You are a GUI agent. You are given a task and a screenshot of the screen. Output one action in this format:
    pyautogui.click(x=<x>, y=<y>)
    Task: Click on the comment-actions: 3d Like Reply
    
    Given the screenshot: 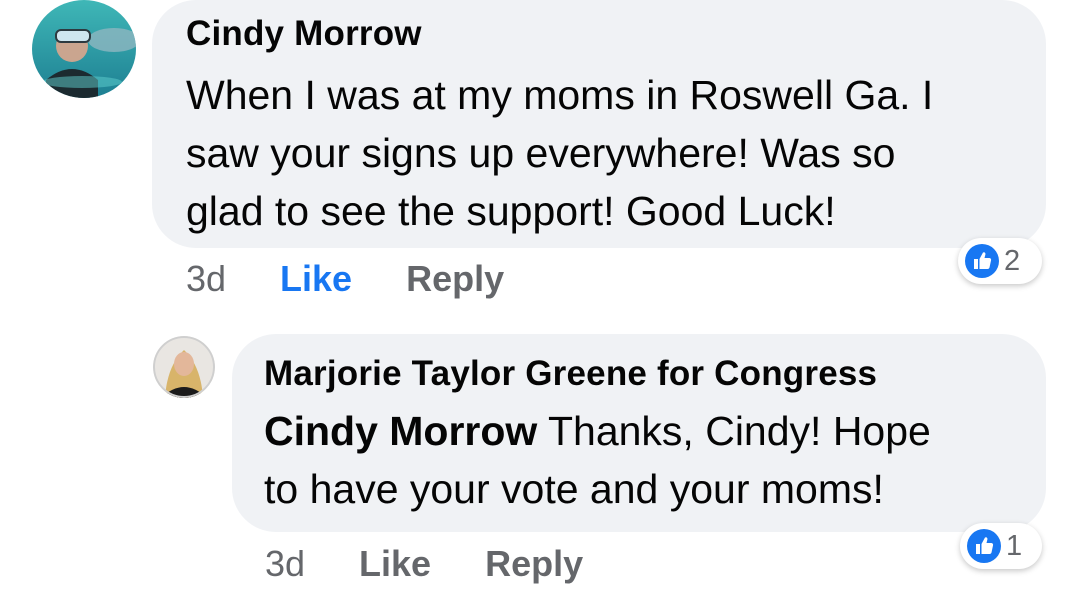 What is the action you would take?
    pyautogui.click(x=345, y=279)
    